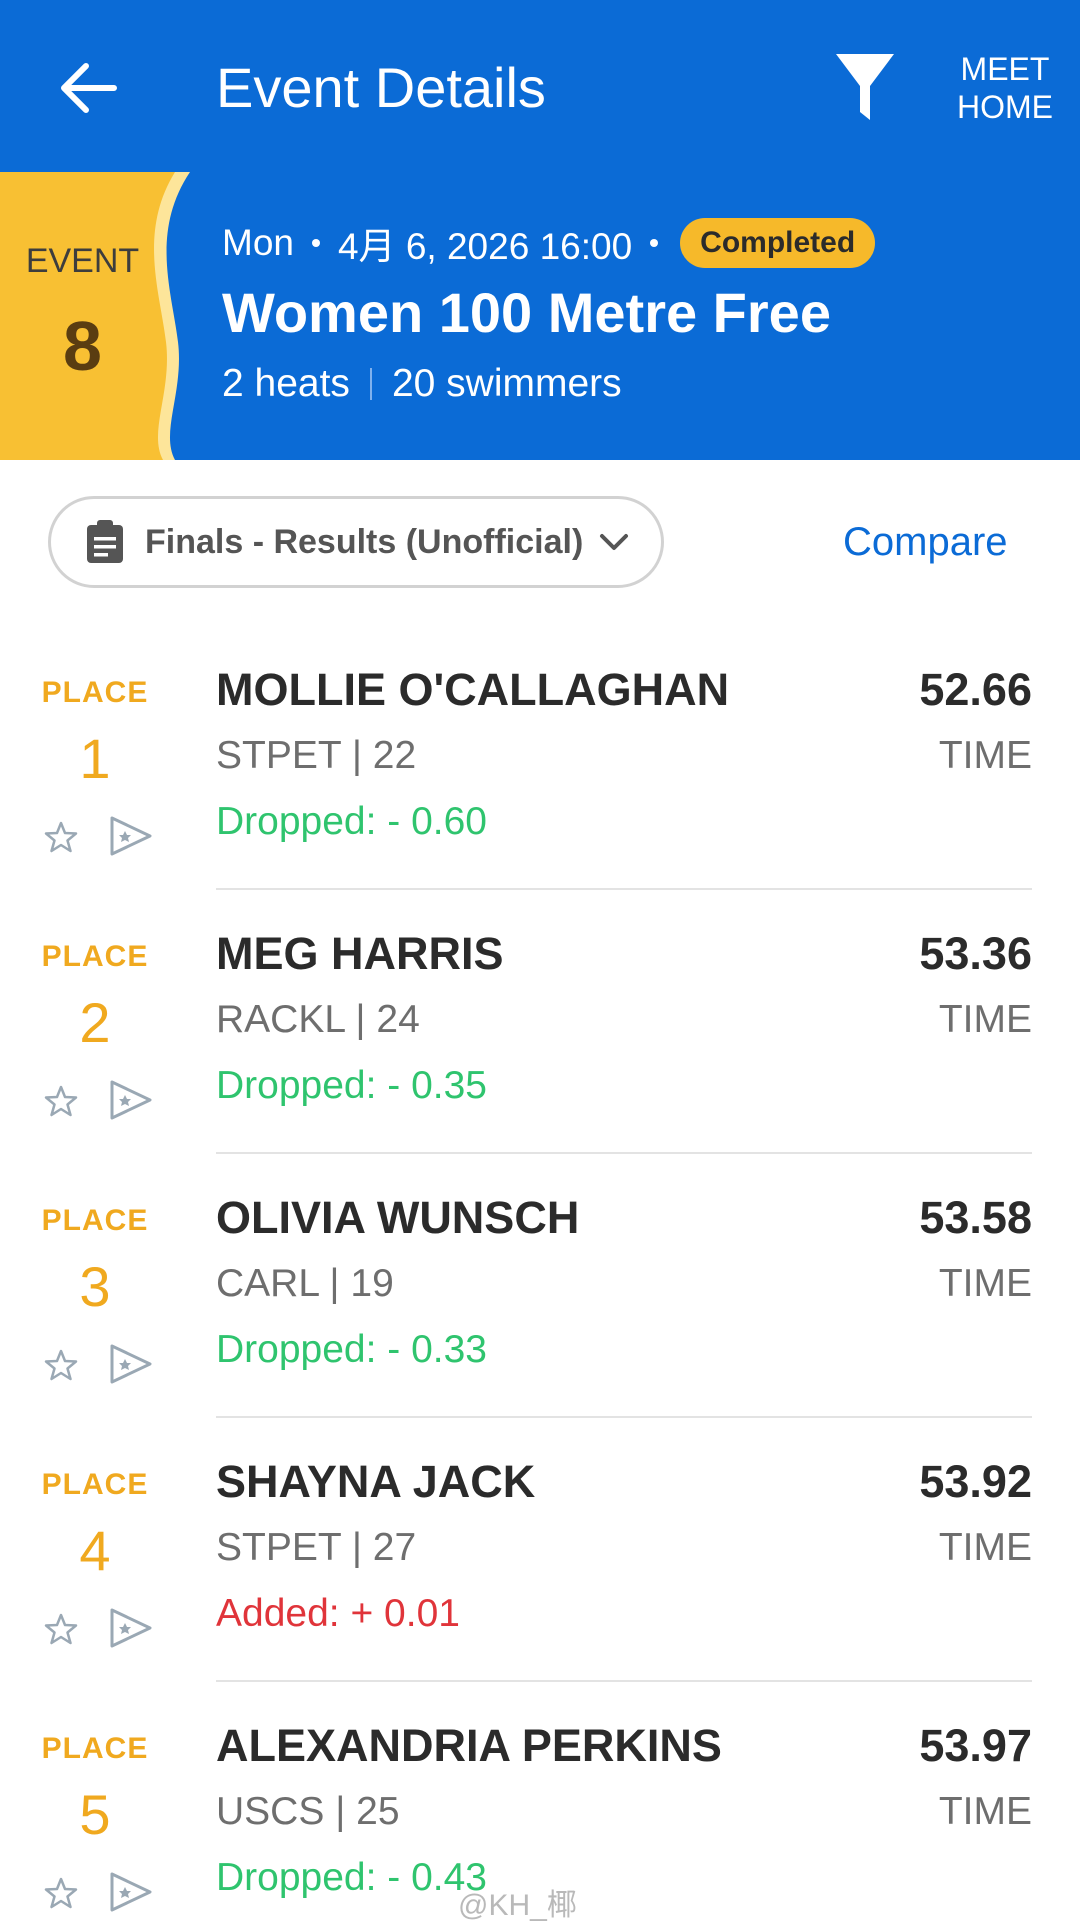  I want to click on swimmer-team-age: STPET | 27, so click(316, 1547).